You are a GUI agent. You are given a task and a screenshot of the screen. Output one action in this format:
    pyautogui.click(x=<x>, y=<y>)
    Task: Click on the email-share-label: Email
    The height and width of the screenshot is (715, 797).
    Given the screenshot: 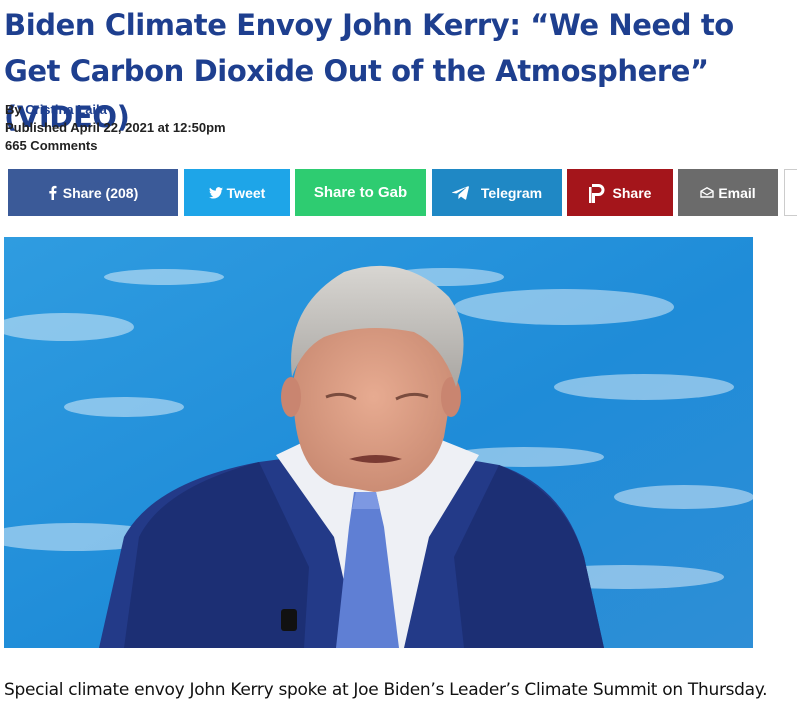 What is the action you would take?
    pyautogui.click(x=737, y=192)
    